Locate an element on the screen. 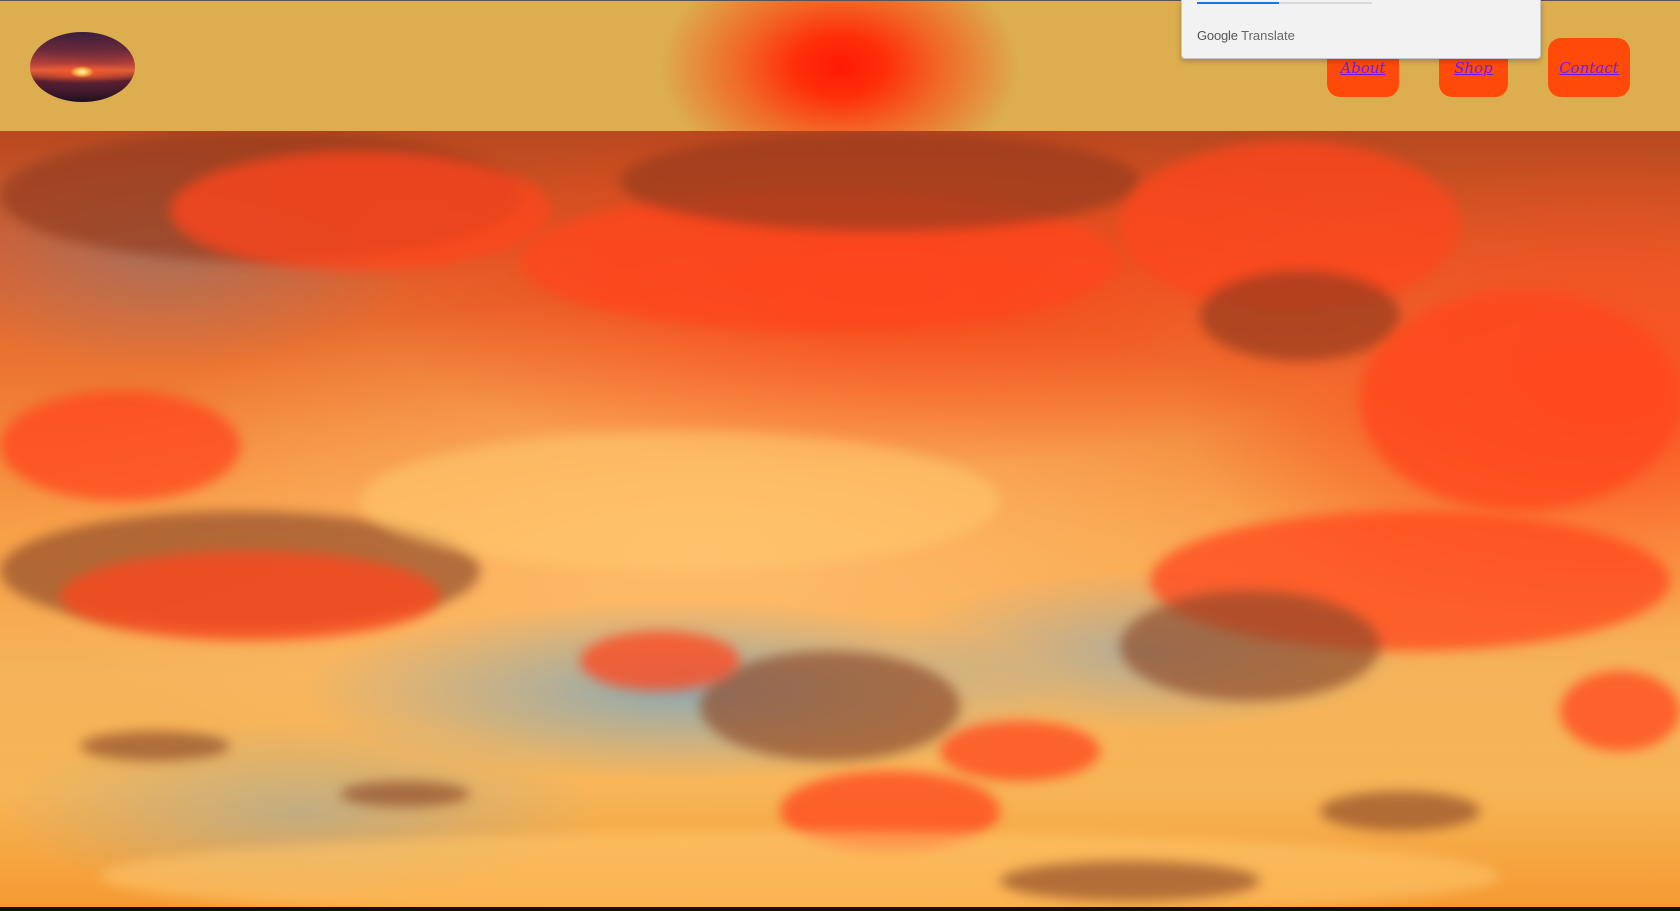 The height and width of the screenshot is (911, 1680). translate-progress-track is located at coordinates (1284, 3).